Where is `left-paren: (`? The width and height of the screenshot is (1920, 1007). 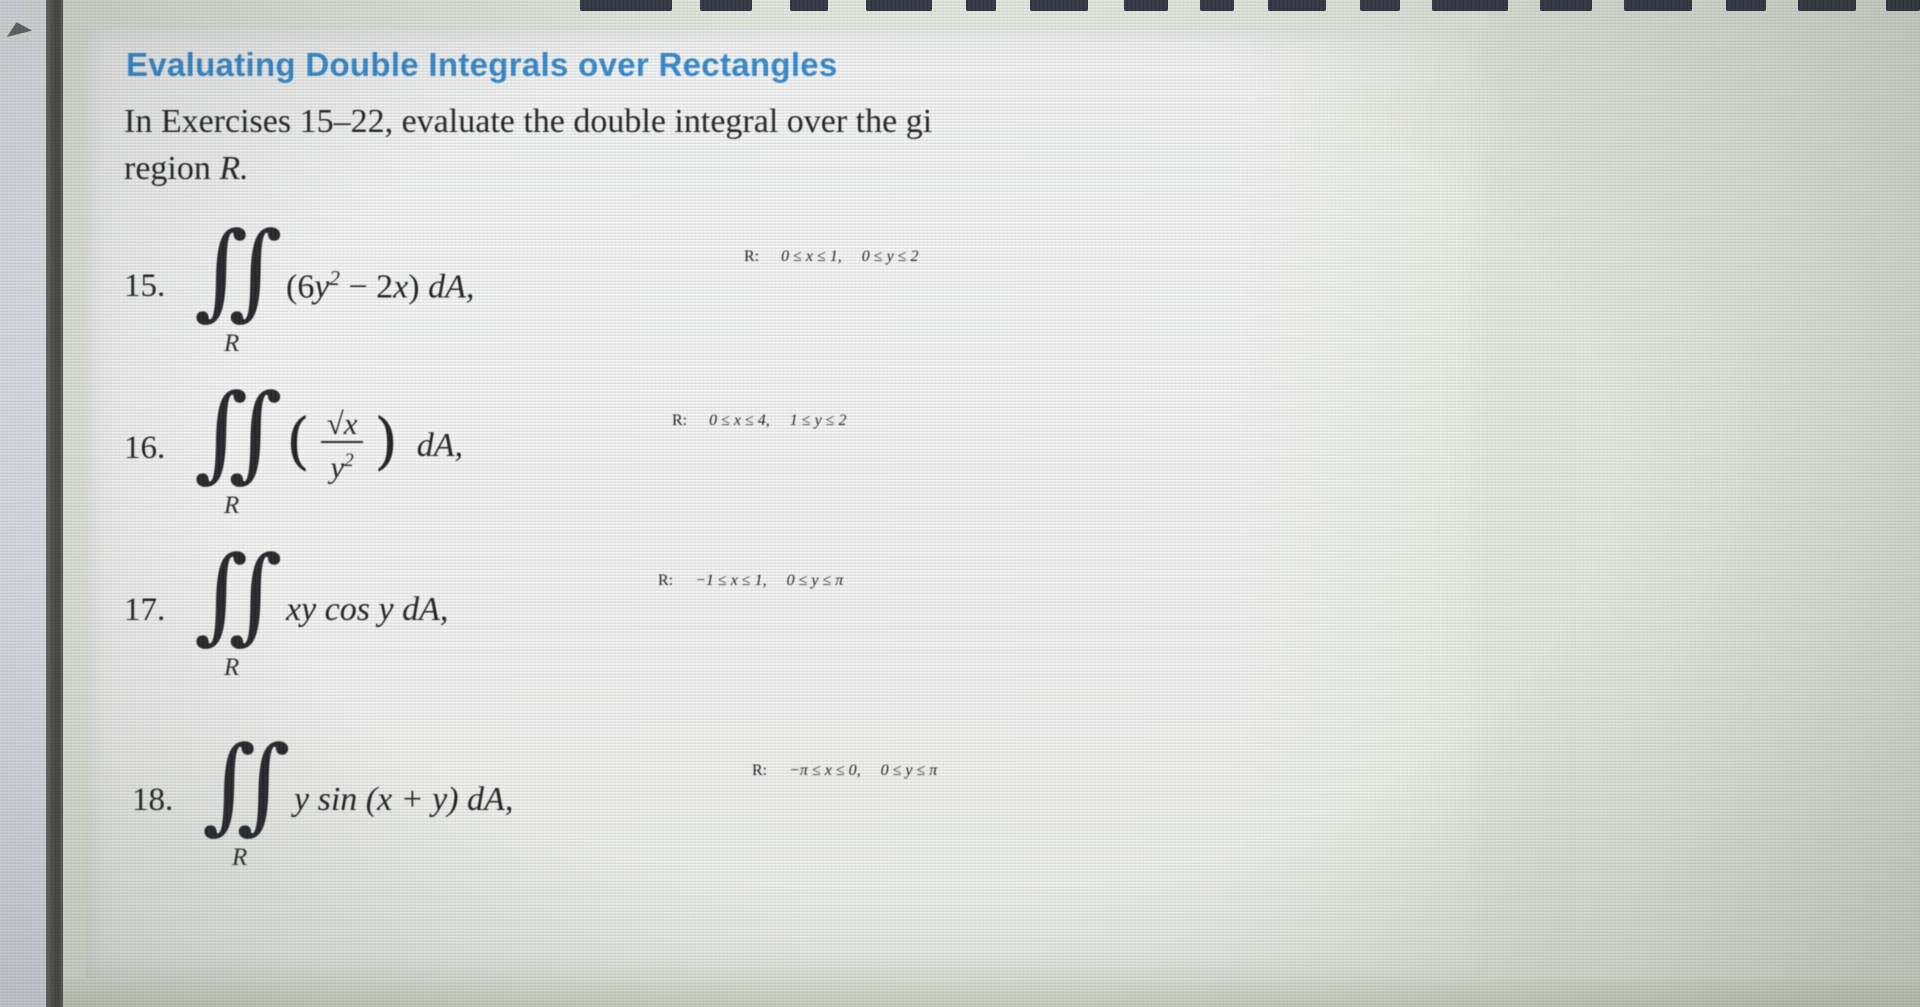
left-paren: ( is located at coordinates (298, 440).